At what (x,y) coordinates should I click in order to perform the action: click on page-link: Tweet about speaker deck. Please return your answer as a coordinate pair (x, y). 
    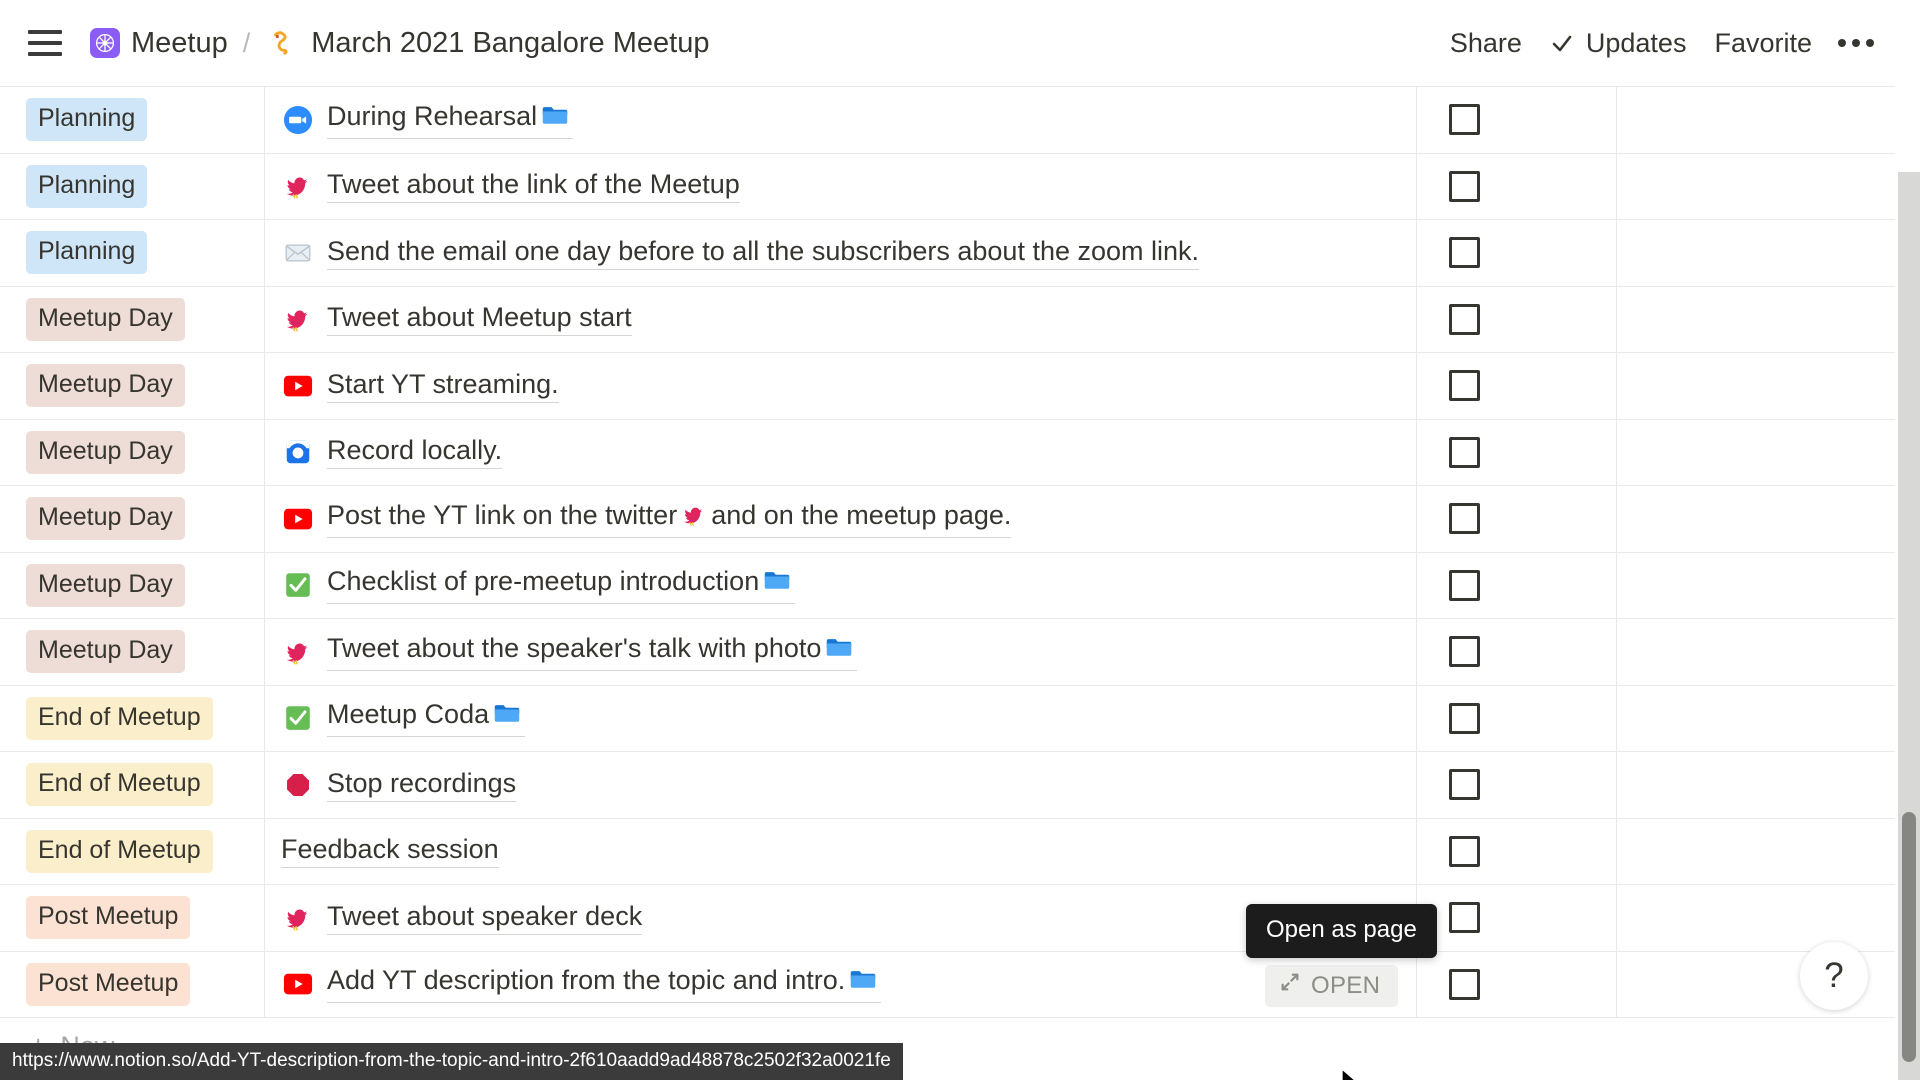
    Looking at the image, I should click on (485, 918).